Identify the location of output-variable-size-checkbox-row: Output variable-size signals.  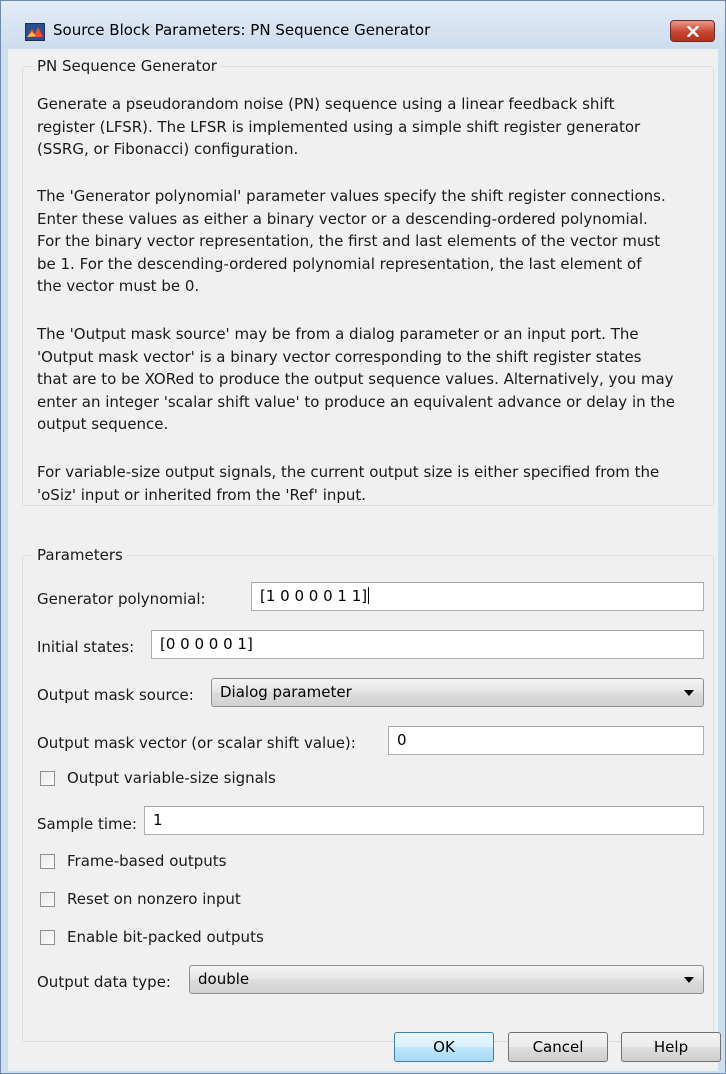
(158, 778).